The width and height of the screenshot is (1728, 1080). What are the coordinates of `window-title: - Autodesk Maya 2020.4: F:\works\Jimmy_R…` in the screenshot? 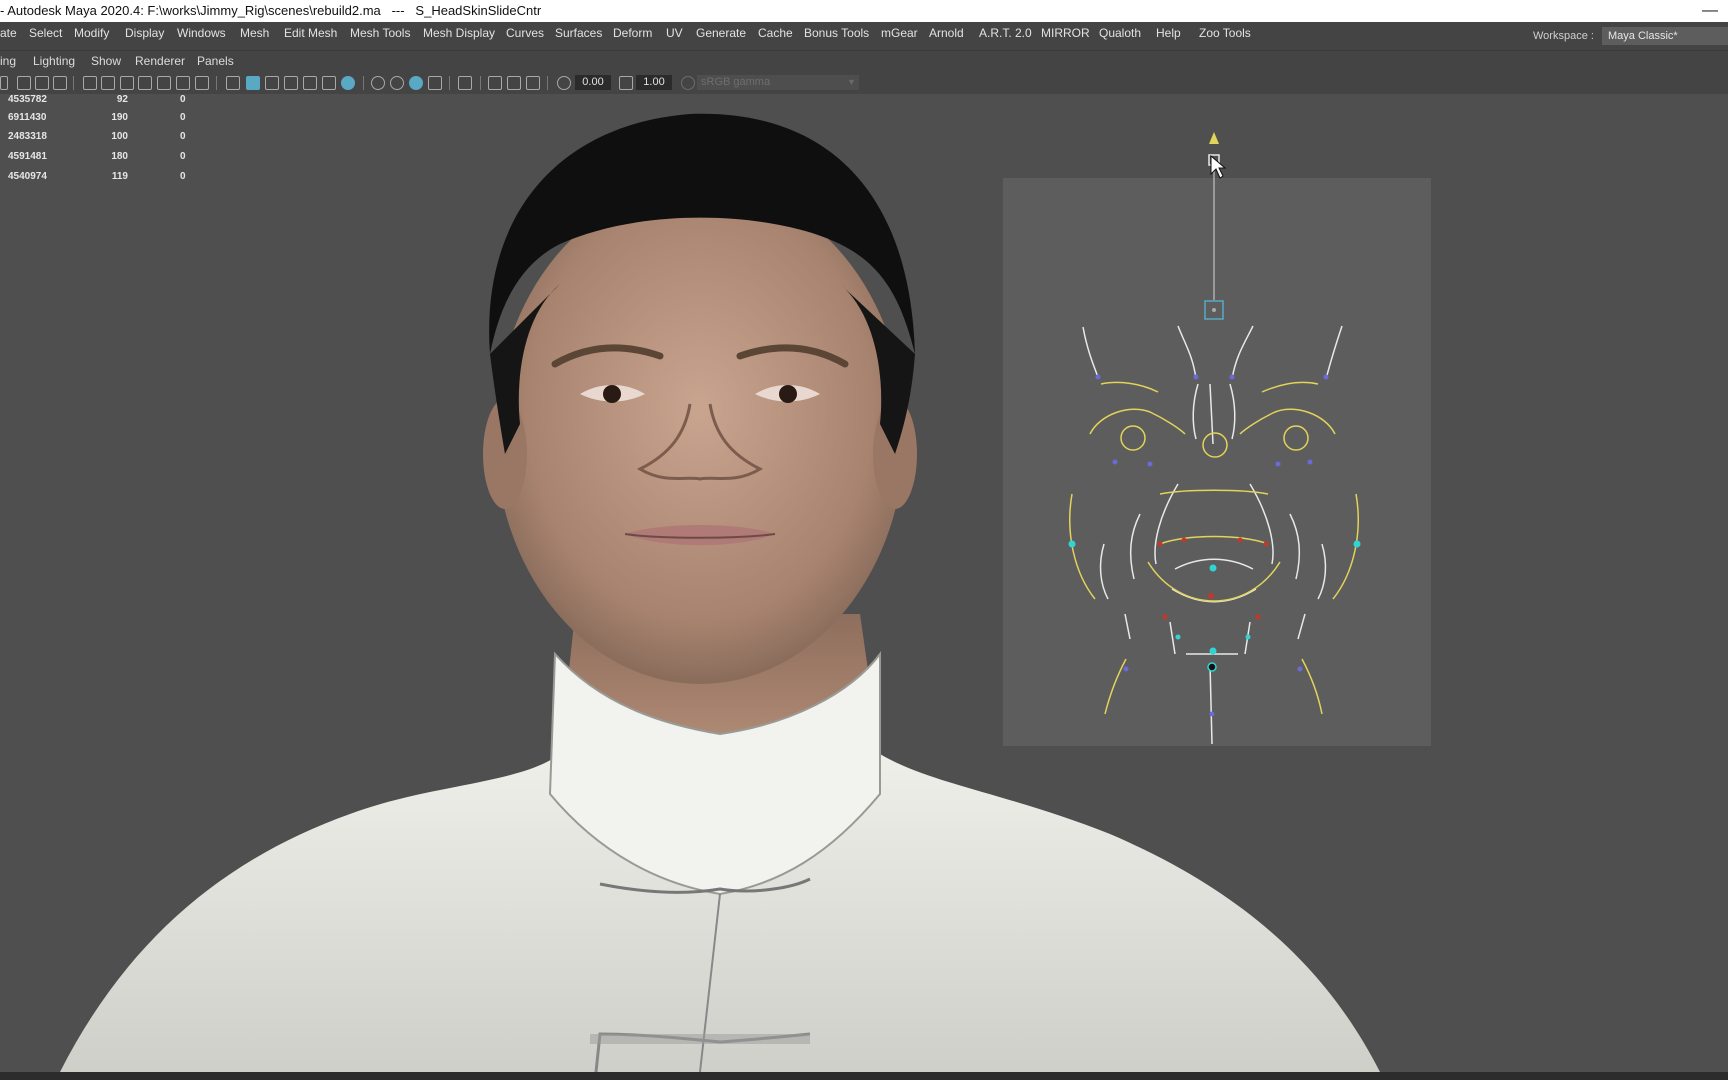 It's located at (271, 10).